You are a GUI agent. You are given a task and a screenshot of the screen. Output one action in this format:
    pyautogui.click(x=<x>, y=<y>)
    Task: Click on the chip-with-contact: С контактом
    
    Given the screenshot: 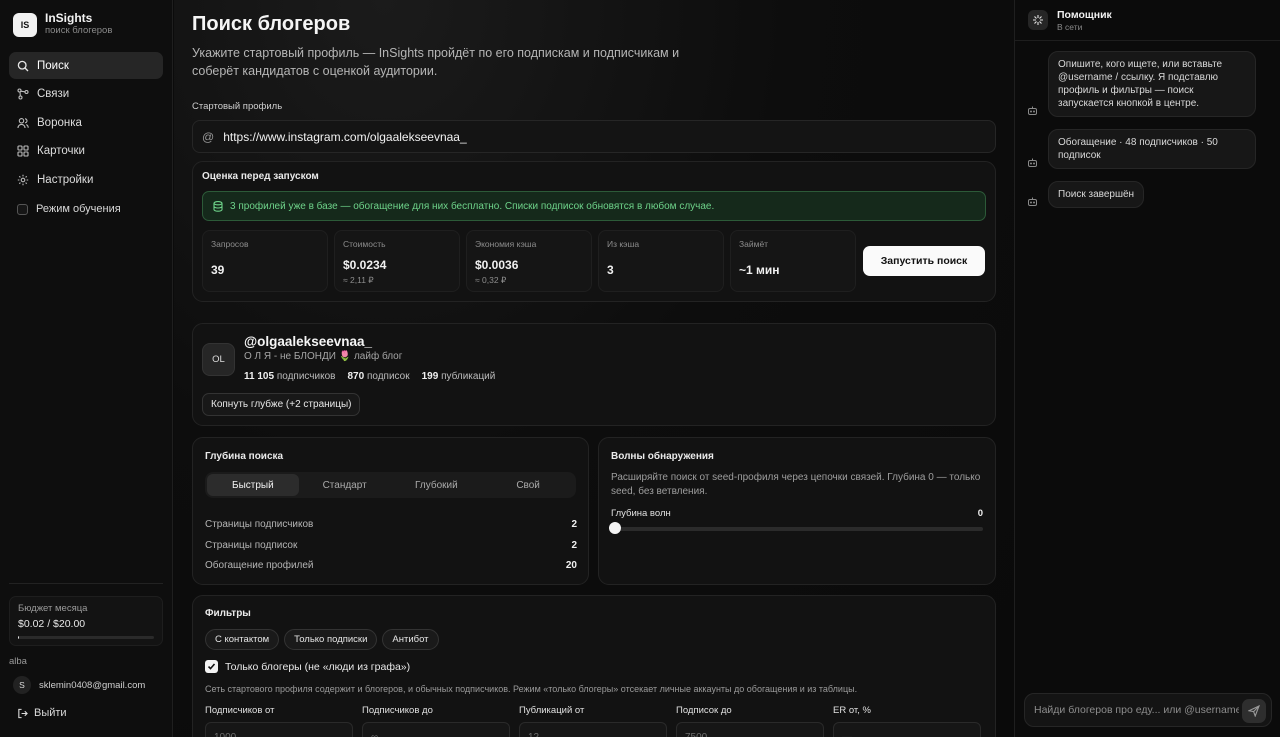 What is the action you would take?
    pyautogui.click(x=242, y=639)
    